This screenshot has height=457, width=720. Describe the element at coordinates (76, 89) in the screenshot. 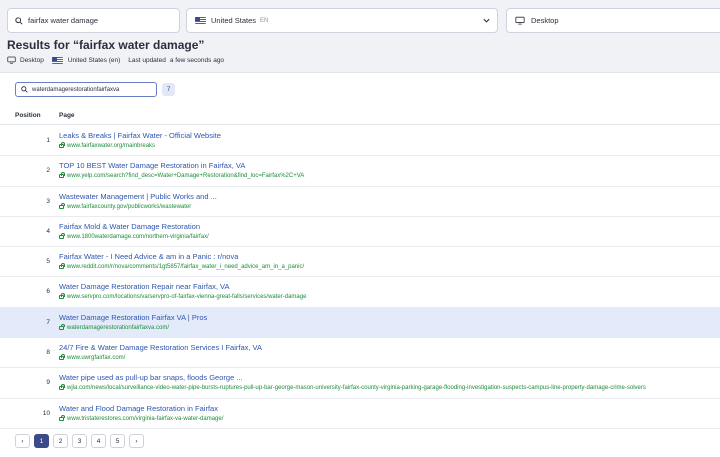

I see `url-filter-value: waterdamagerestorationfairfaxva` at that location.